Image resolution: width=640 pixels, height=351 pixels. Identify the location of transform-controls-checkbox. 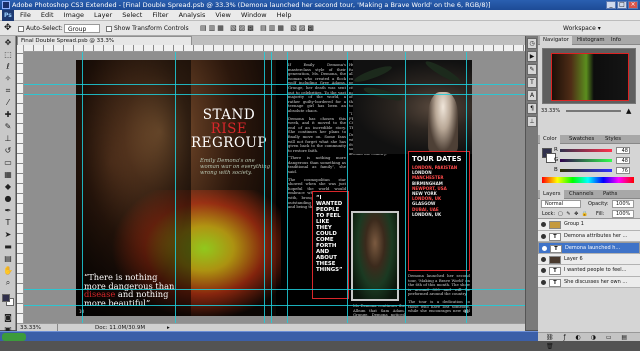
(109, 28).